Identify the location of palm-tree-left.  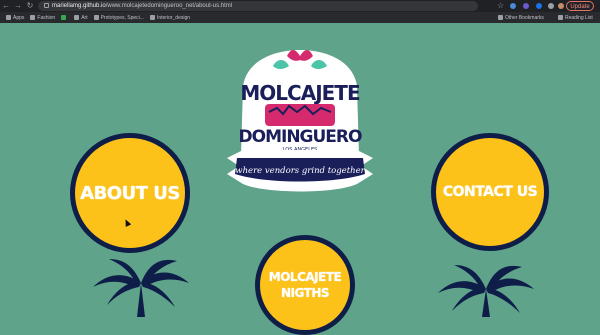
(141, 288).